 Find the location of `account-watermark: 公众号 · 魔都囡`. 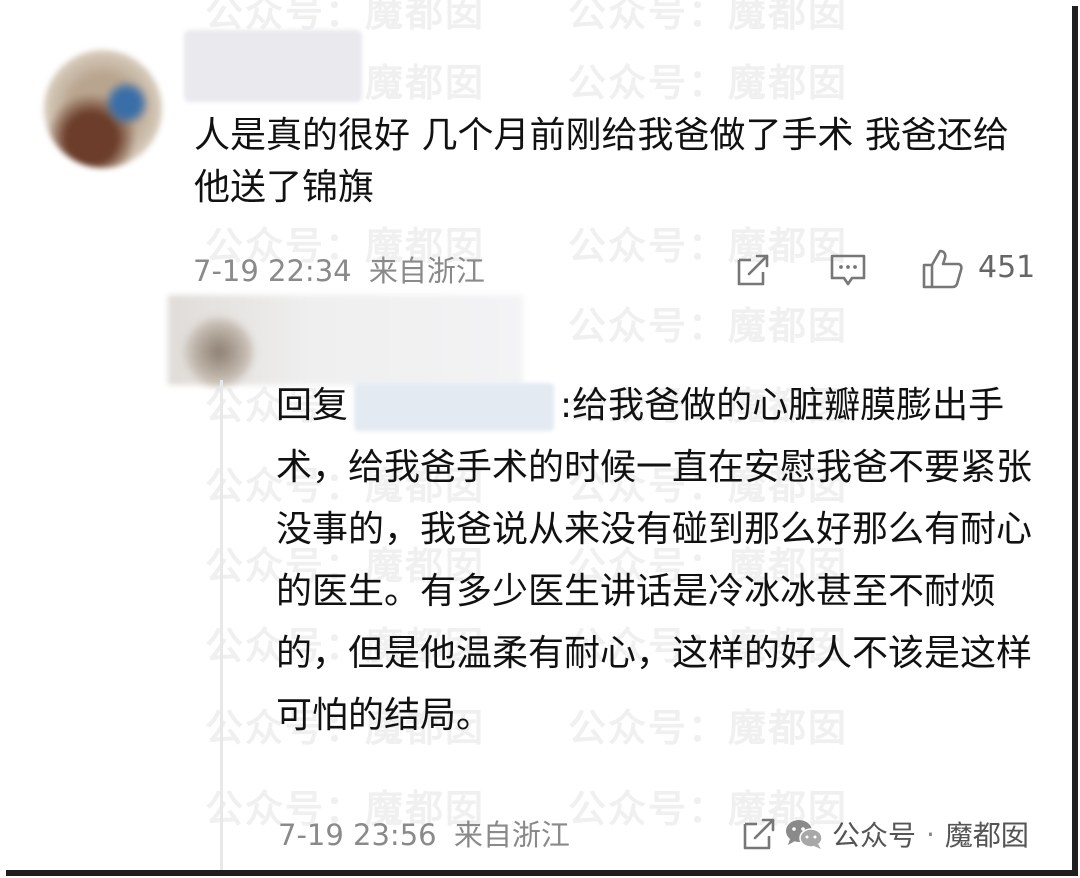

account-watermark: 公众号 · 魔都囡 is located at coordinates (906, 834).